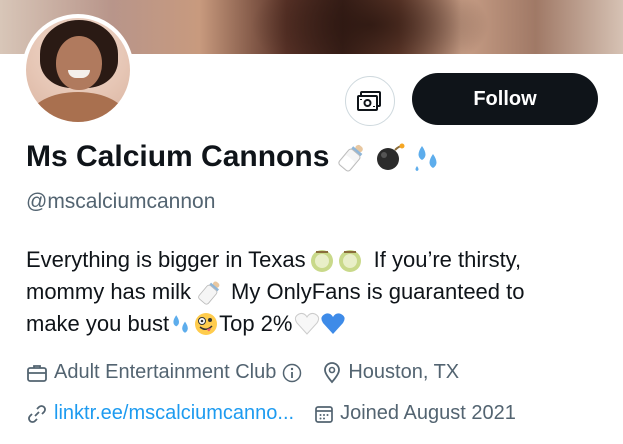 This screenshot has height=444, width=623. What do you see at coordinates (332, 372) in the screenshot?
I see `location-pin-icon` at bounding box center [332, 372].